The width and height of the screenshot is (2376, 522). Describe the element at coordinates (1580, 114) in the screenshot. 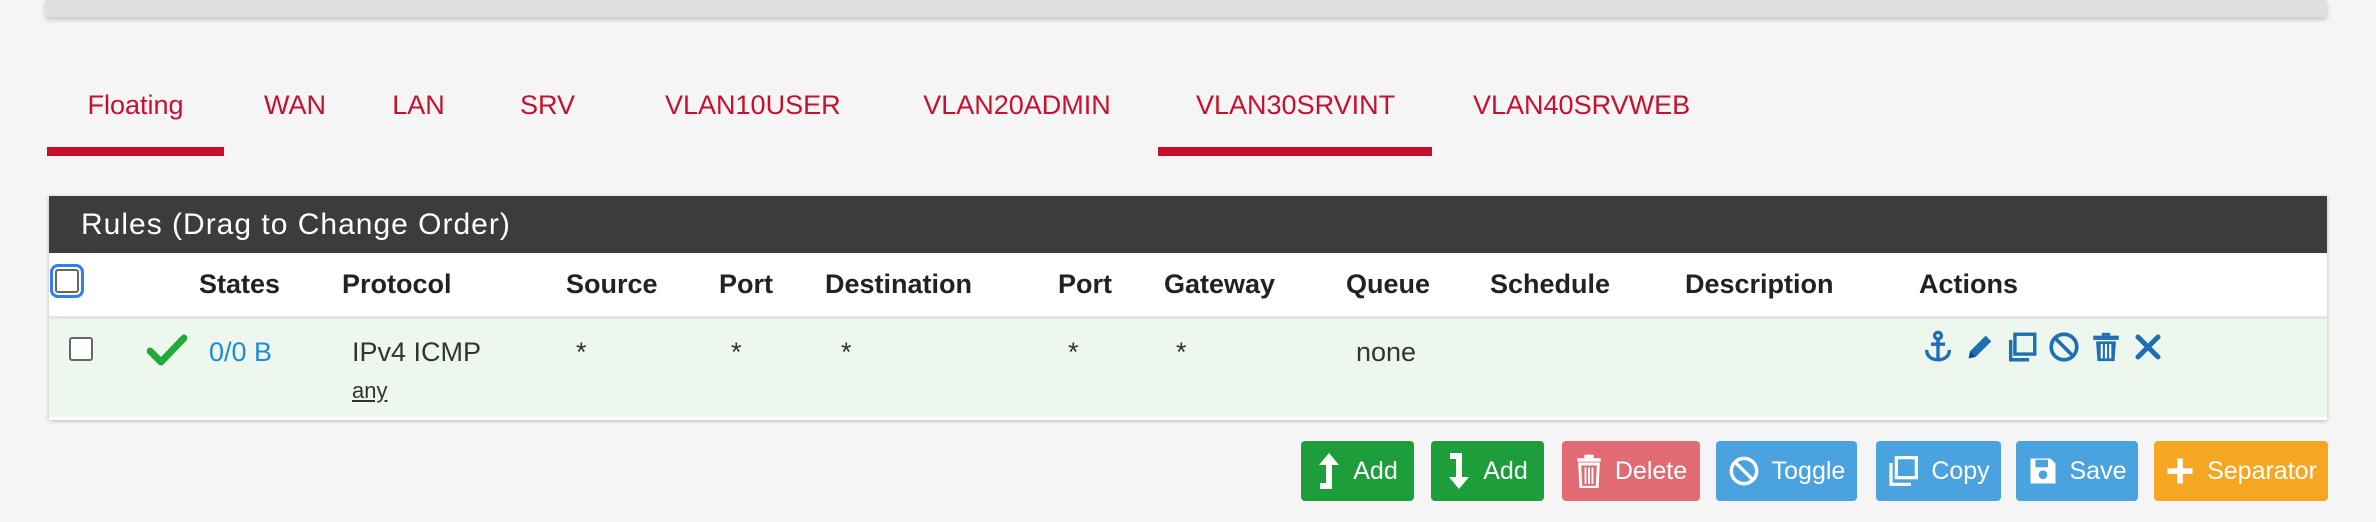

I see `tab-vlan40srvweb: VLAN40SRVWEB` at that location.